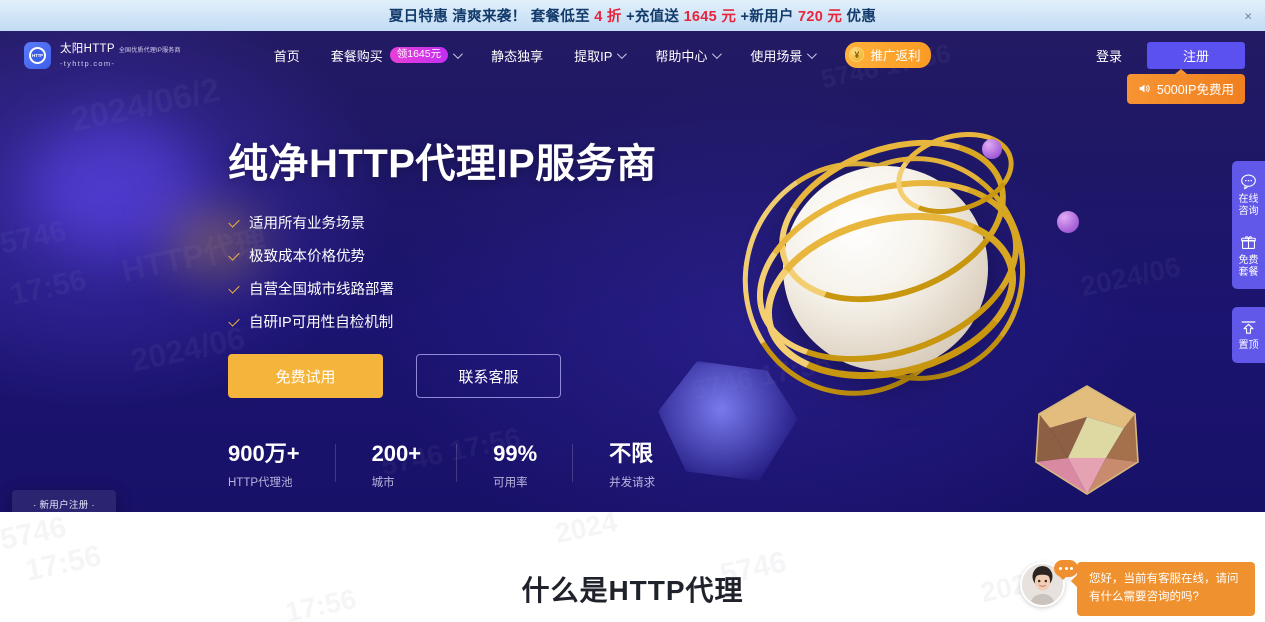  Describe the element at coordinates (477, 272) in the screenshot. I see `feature-list: 适用所有业务场景 极致成本价格优势自营全国城市线路部署 自研IP可用性自检机制` at that location.